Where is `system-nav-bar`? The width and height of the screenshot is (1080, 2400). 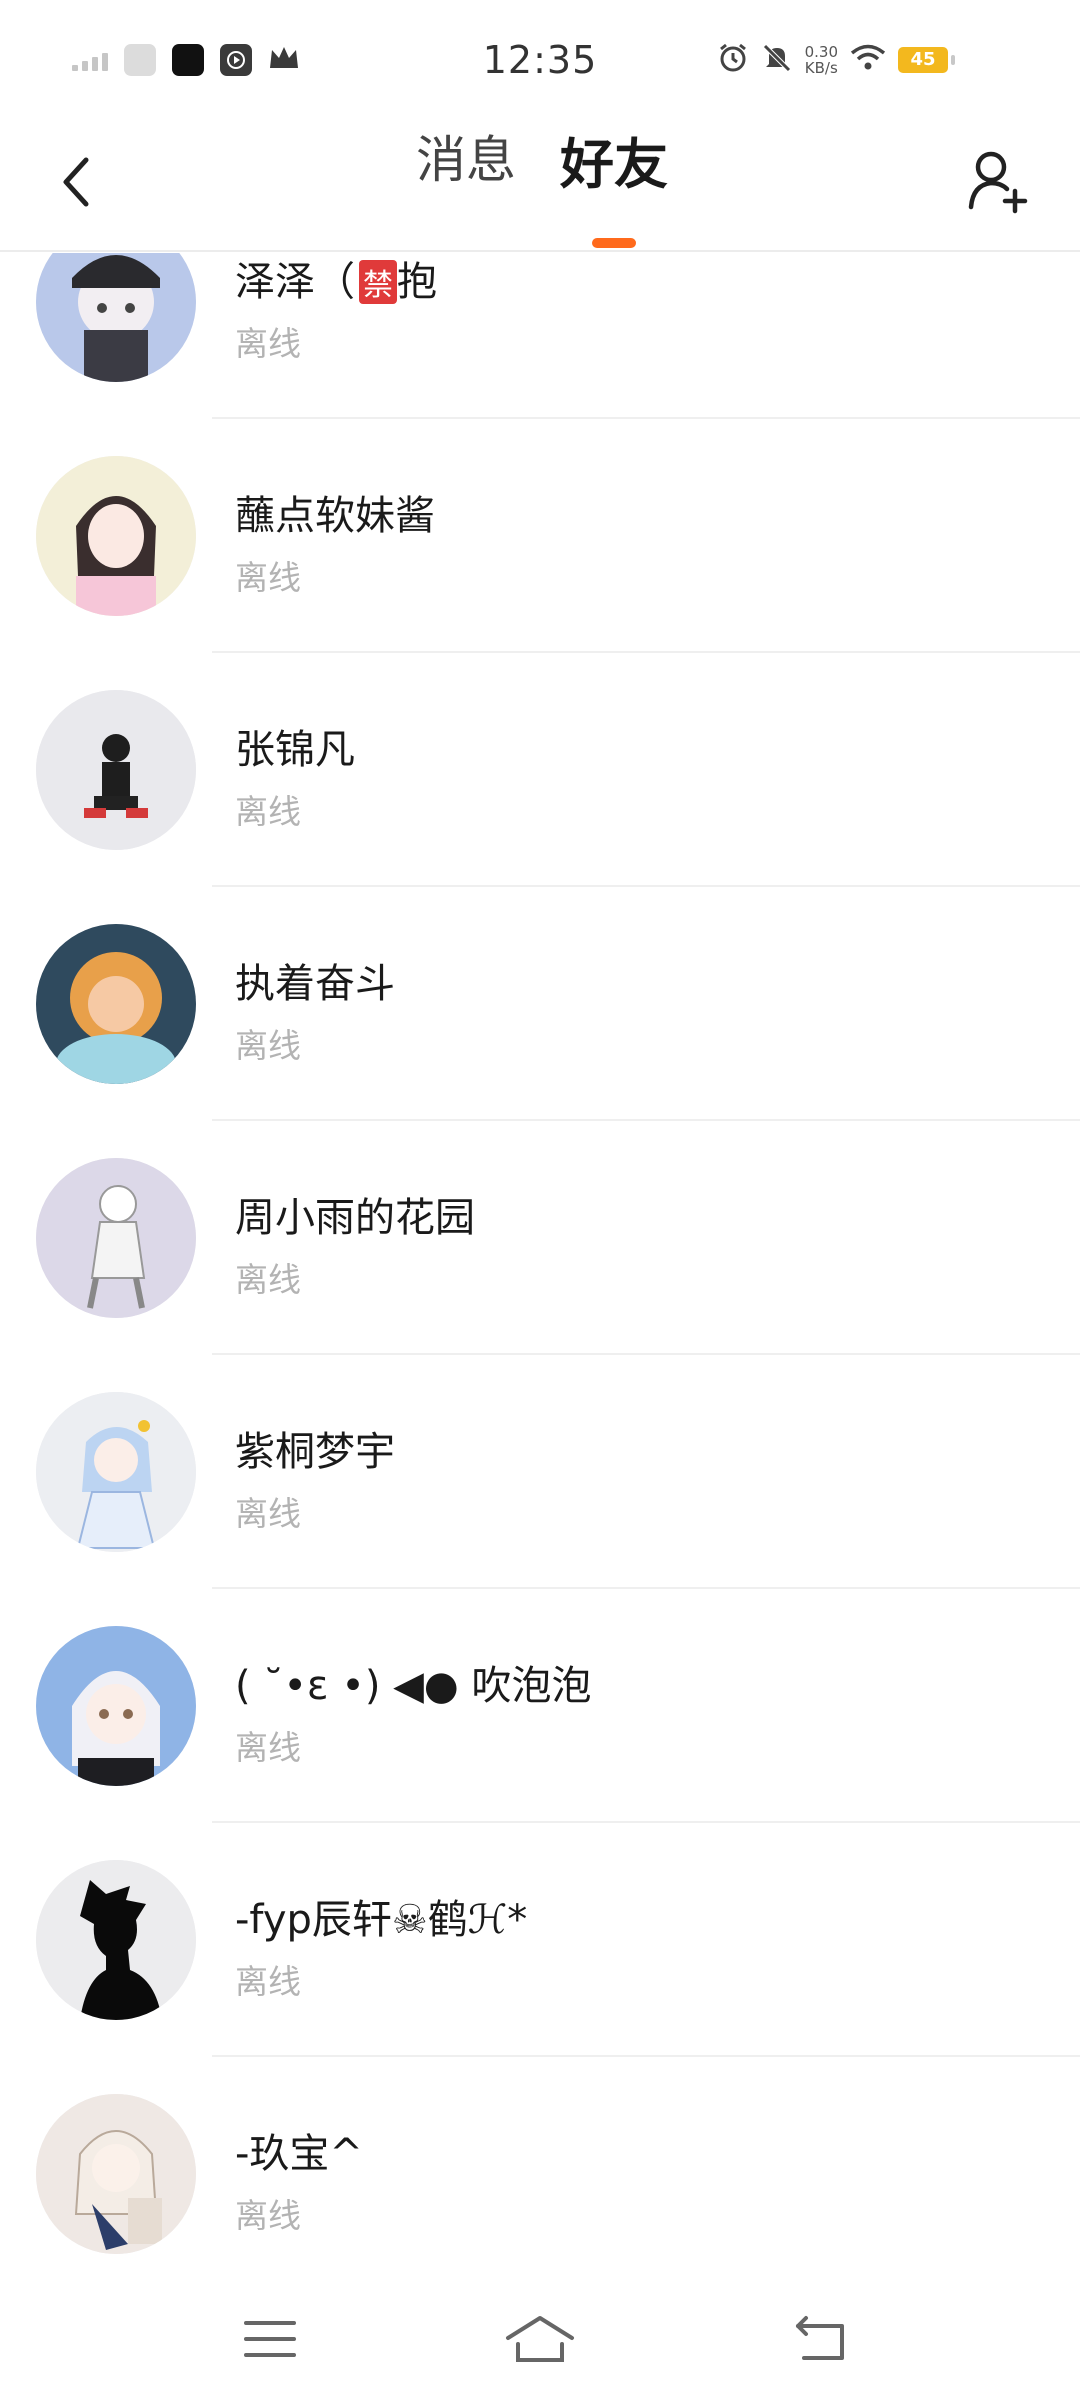 system-nav-bar is located at coordinates (540, 2340).